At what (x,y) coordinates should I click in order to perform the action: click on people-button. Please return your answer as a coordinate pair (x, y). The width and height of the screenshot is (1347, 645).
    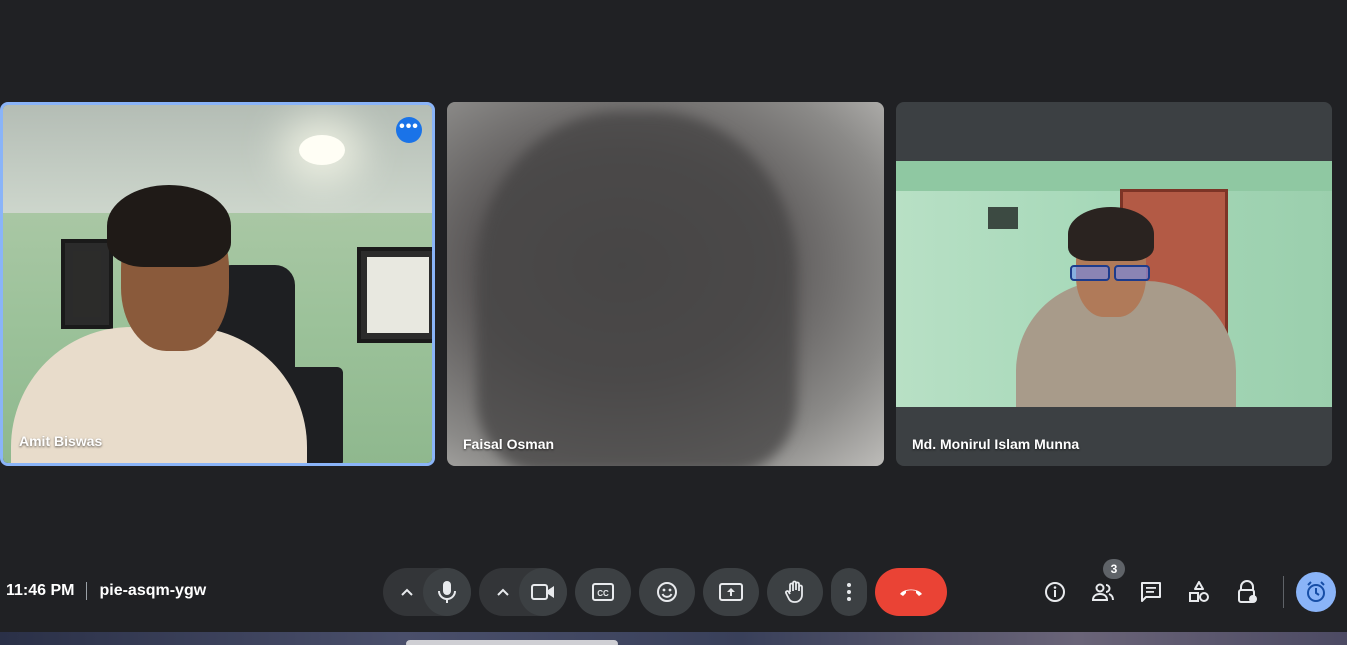
    Looking at the image, I should click on (1103, 592).